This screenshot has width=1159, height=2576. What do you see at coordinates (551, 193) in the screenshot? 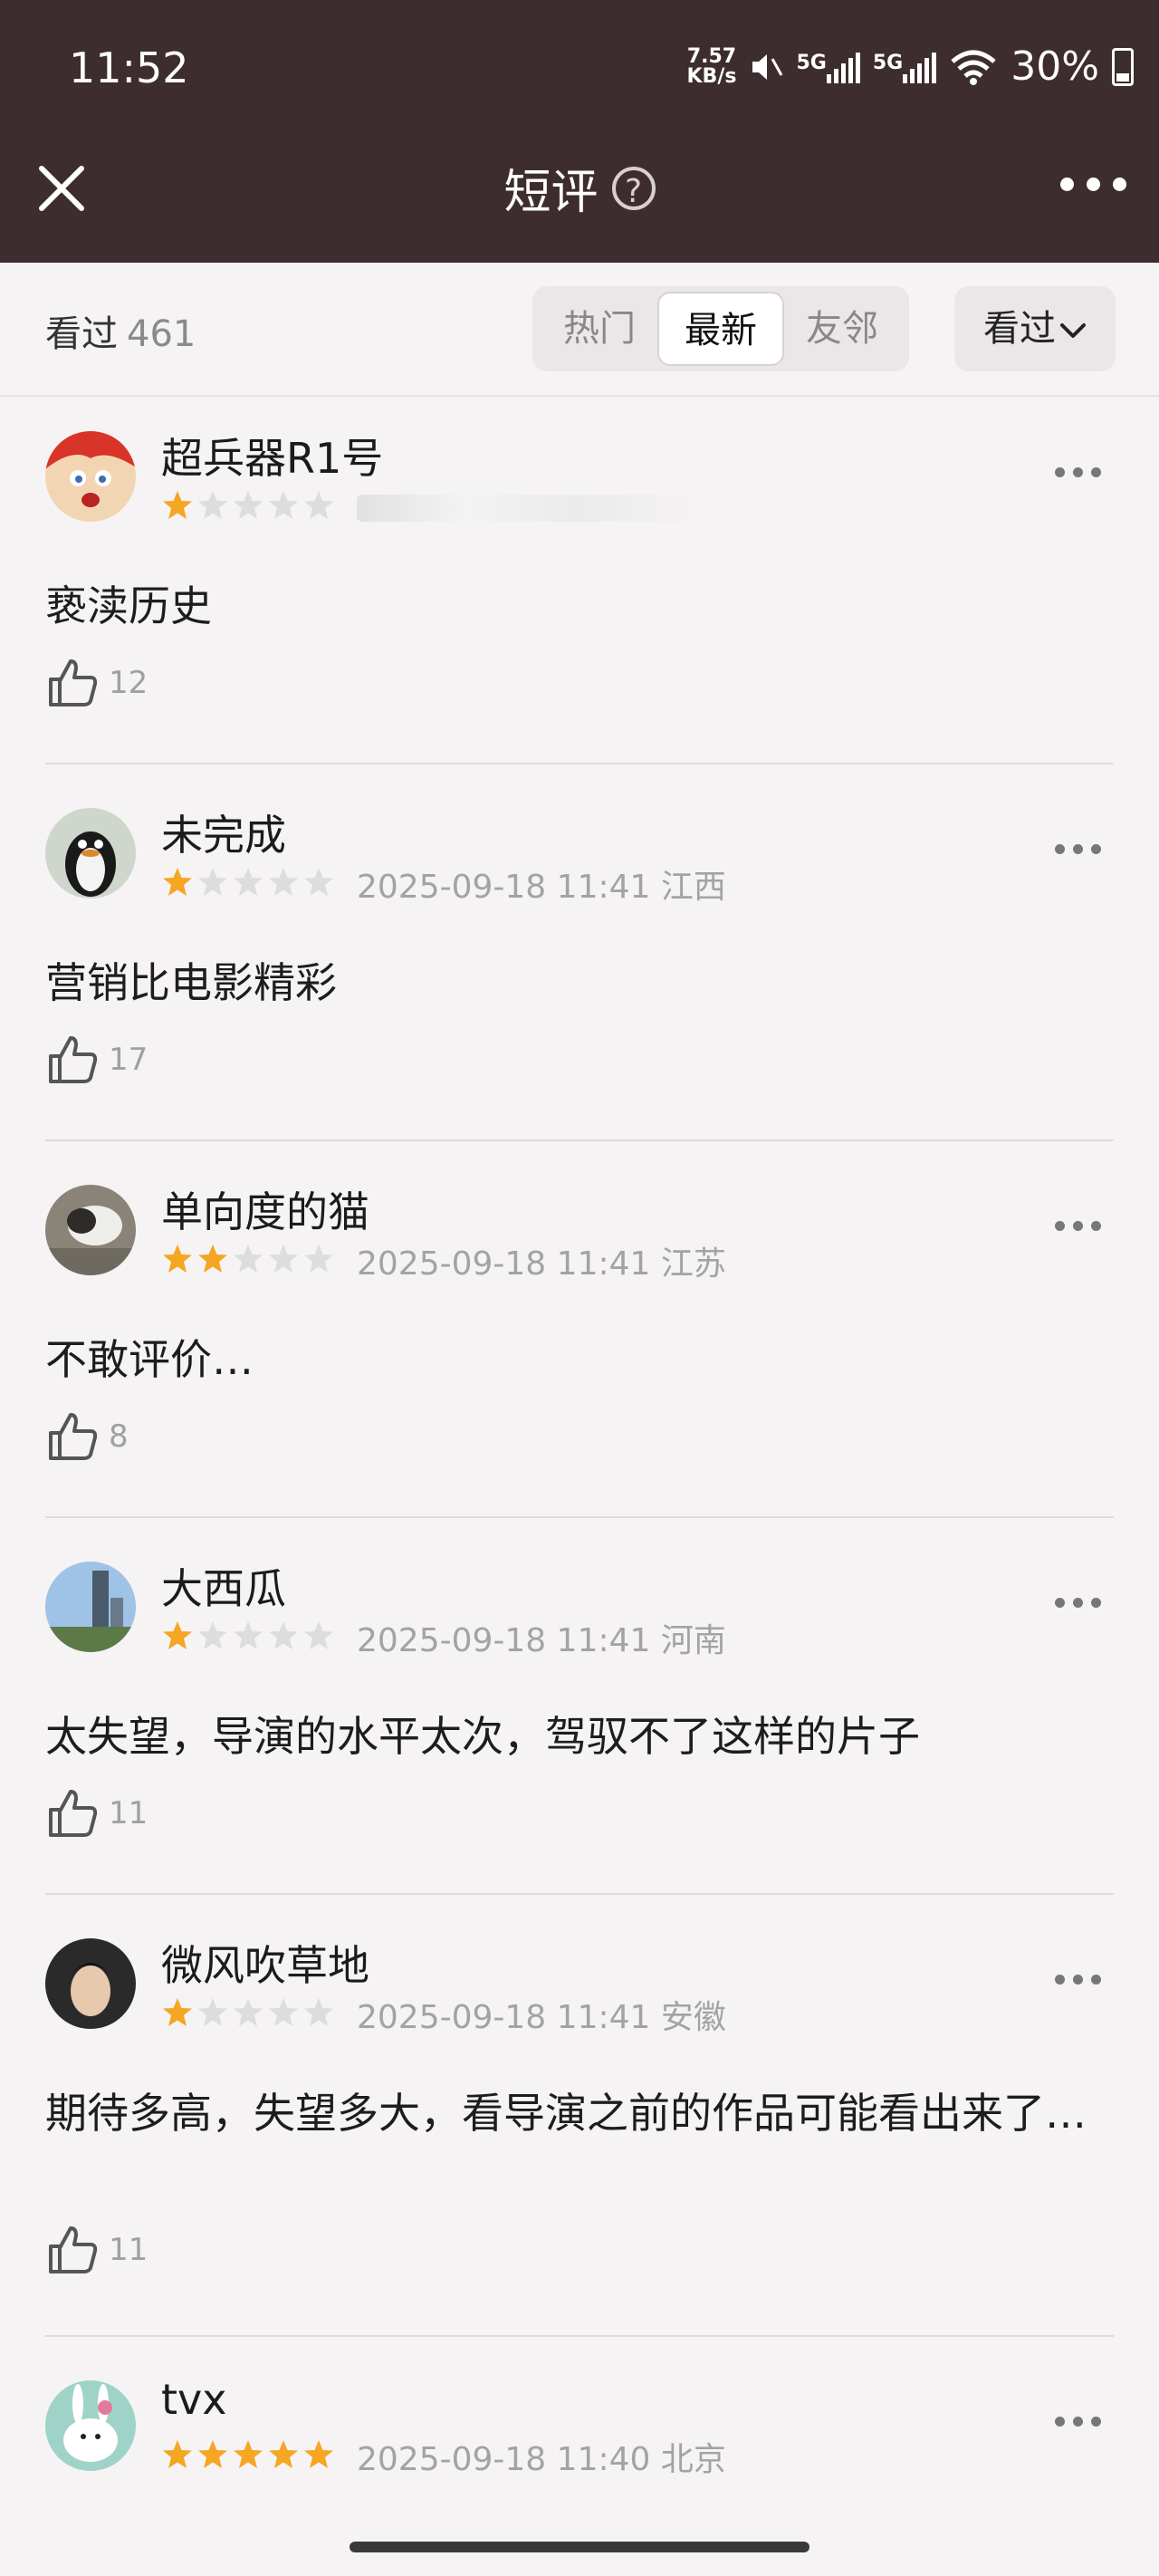
I see `page-title: 短评` at bounding box center [551, 193].